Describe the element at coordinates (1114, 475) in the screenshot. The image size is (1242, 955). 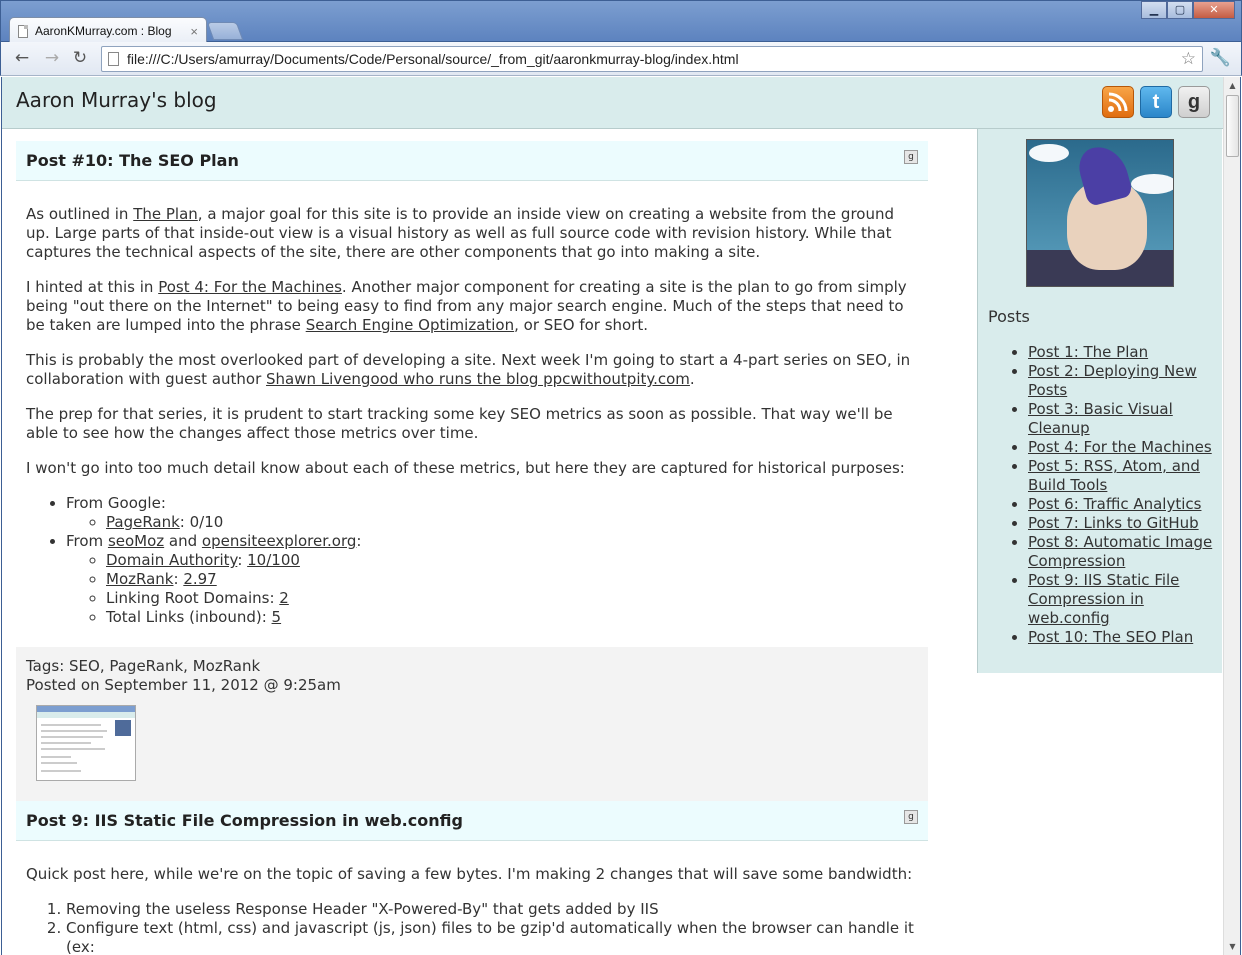
I see `sidebar-item-post-5: Post 5: RSS, Atom, and Build Tools` at that location.